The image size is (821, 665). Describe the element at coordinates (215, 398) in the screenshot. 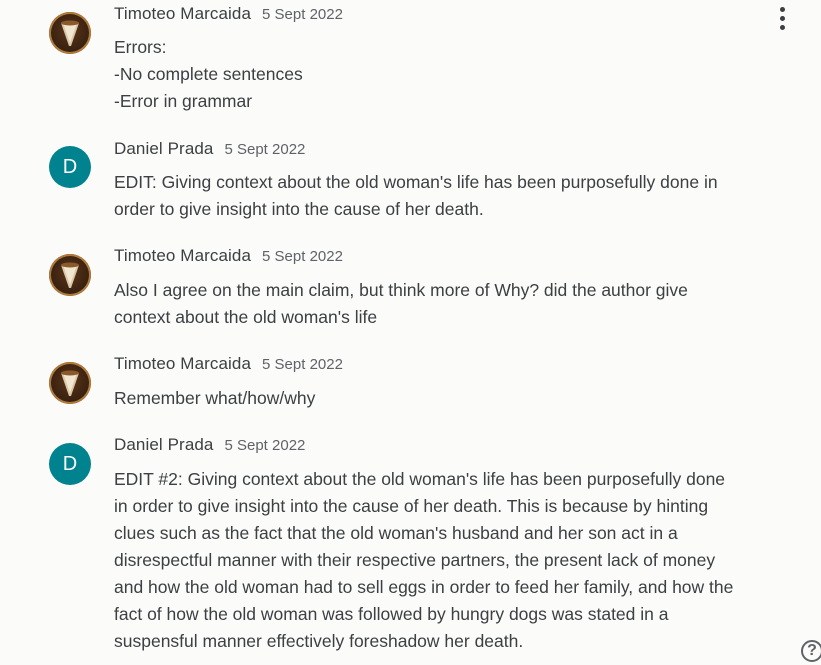

I see `comment-line: Remember what/how/why` at that location.